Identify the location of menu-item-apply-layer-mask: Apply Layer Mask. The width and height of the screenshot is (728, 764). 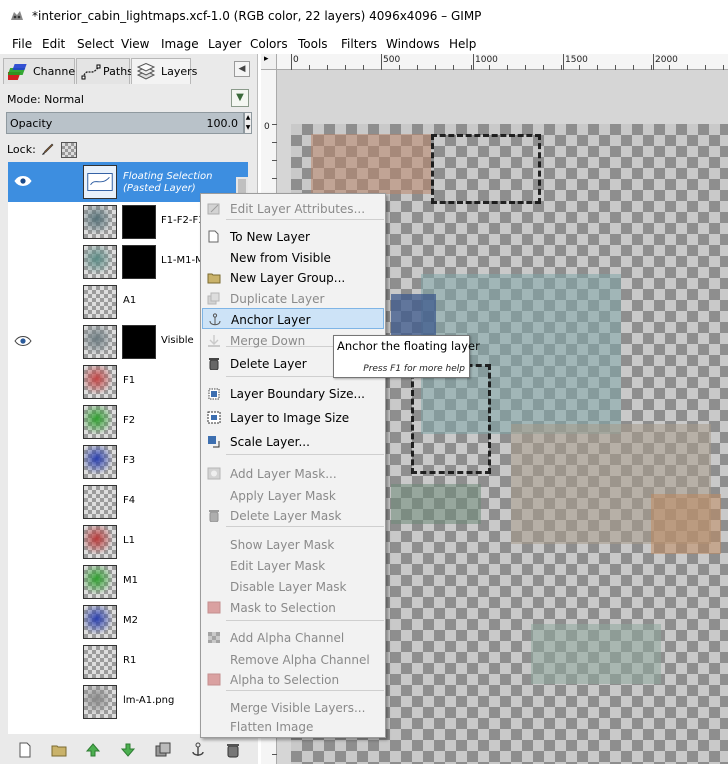
(293, 495).